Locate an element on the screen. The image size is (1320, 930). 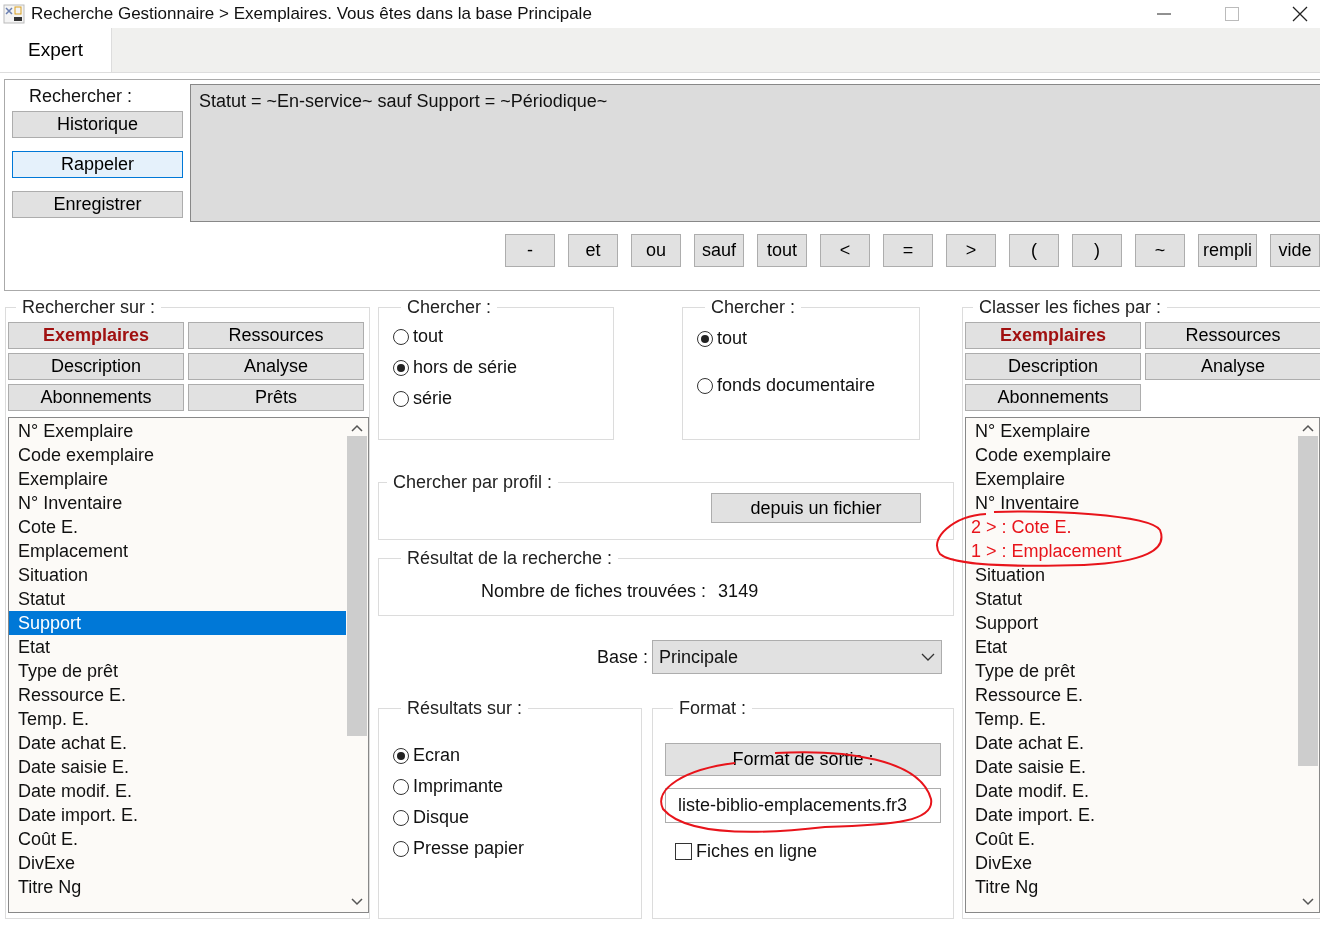
field-list-item: Ressource E. is located at coordinates (177, 695).